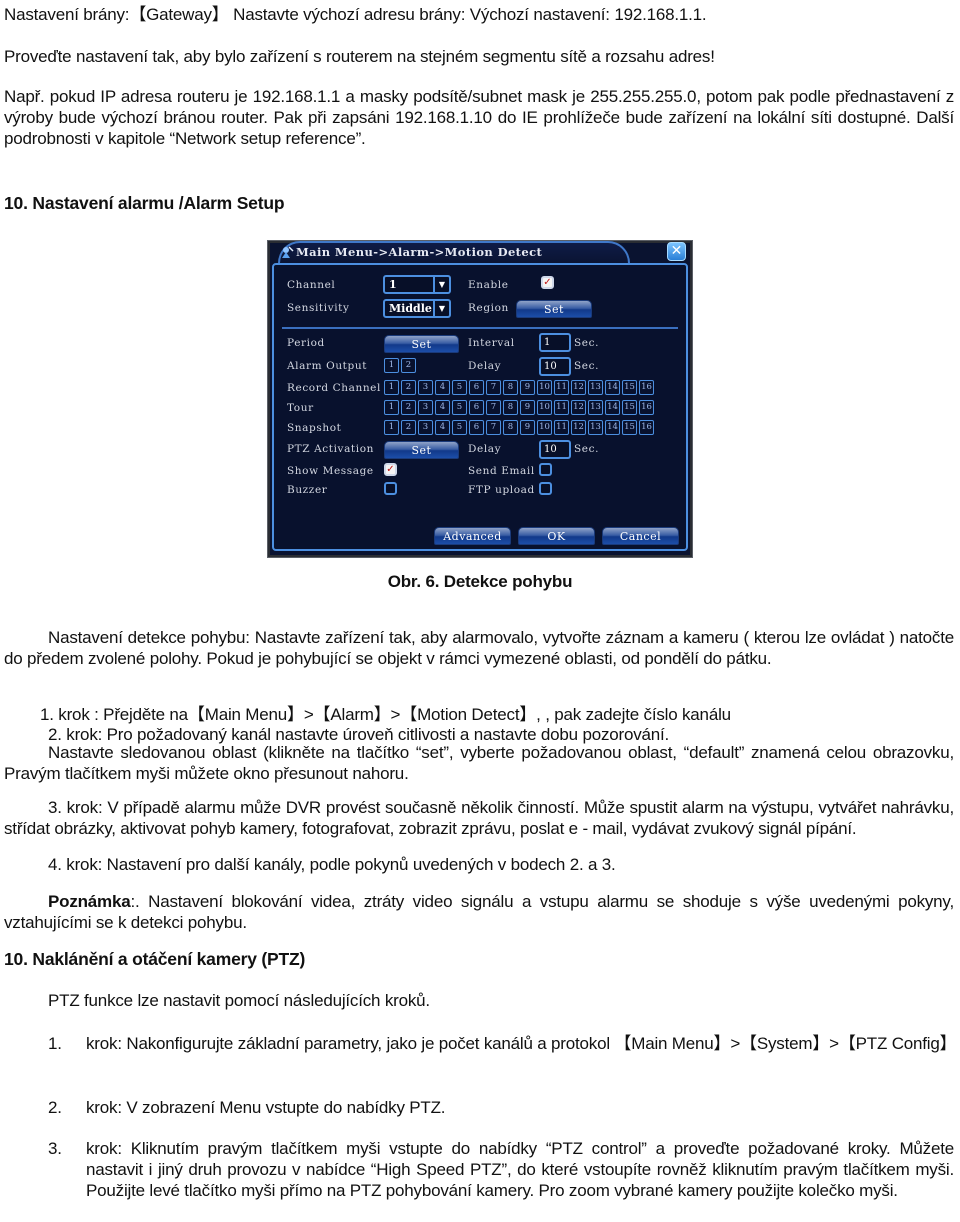 Image resolution: width=960 pixels, height=1222 pixels. I want to click on tour-channel-toggle: 4, so click(442, 407).